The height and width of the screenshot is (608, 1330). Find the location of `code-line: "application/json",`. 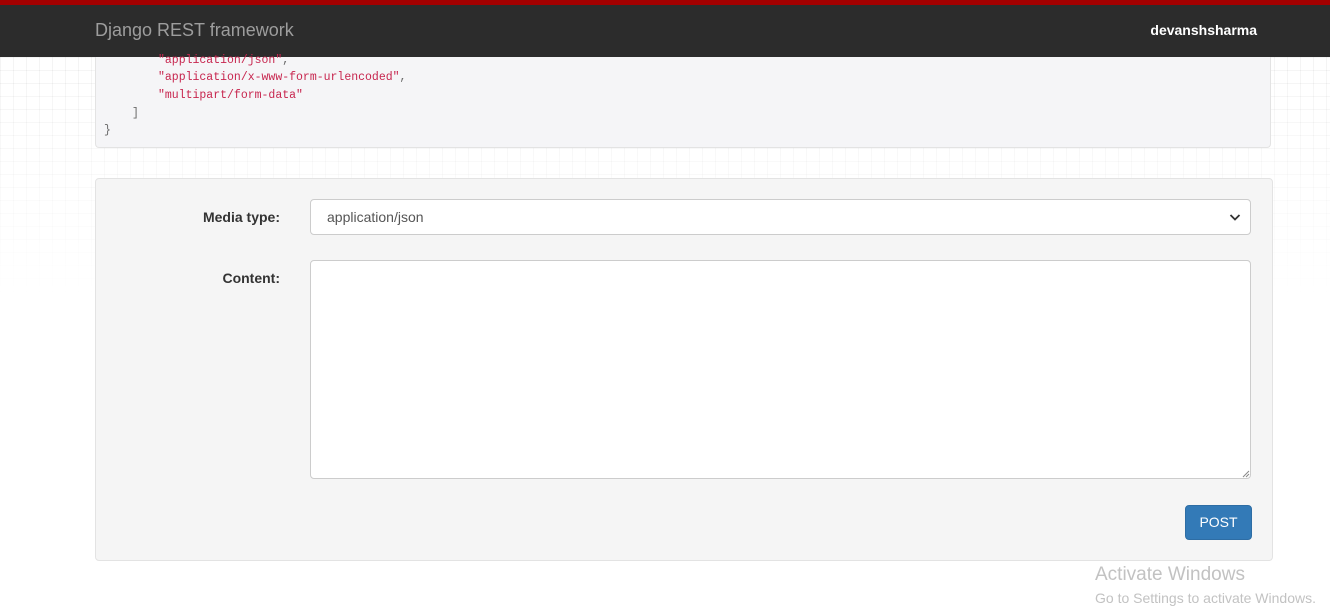

code-line: "application/json", is located at coordinates (224, 60).